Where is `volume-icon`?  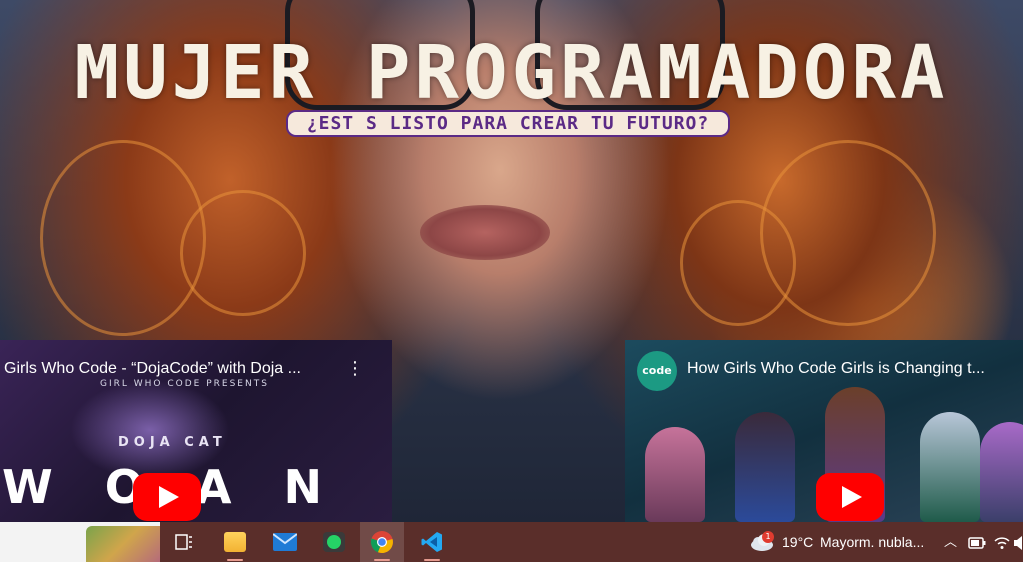
volume-icon is located at coordinates (1018, 542).